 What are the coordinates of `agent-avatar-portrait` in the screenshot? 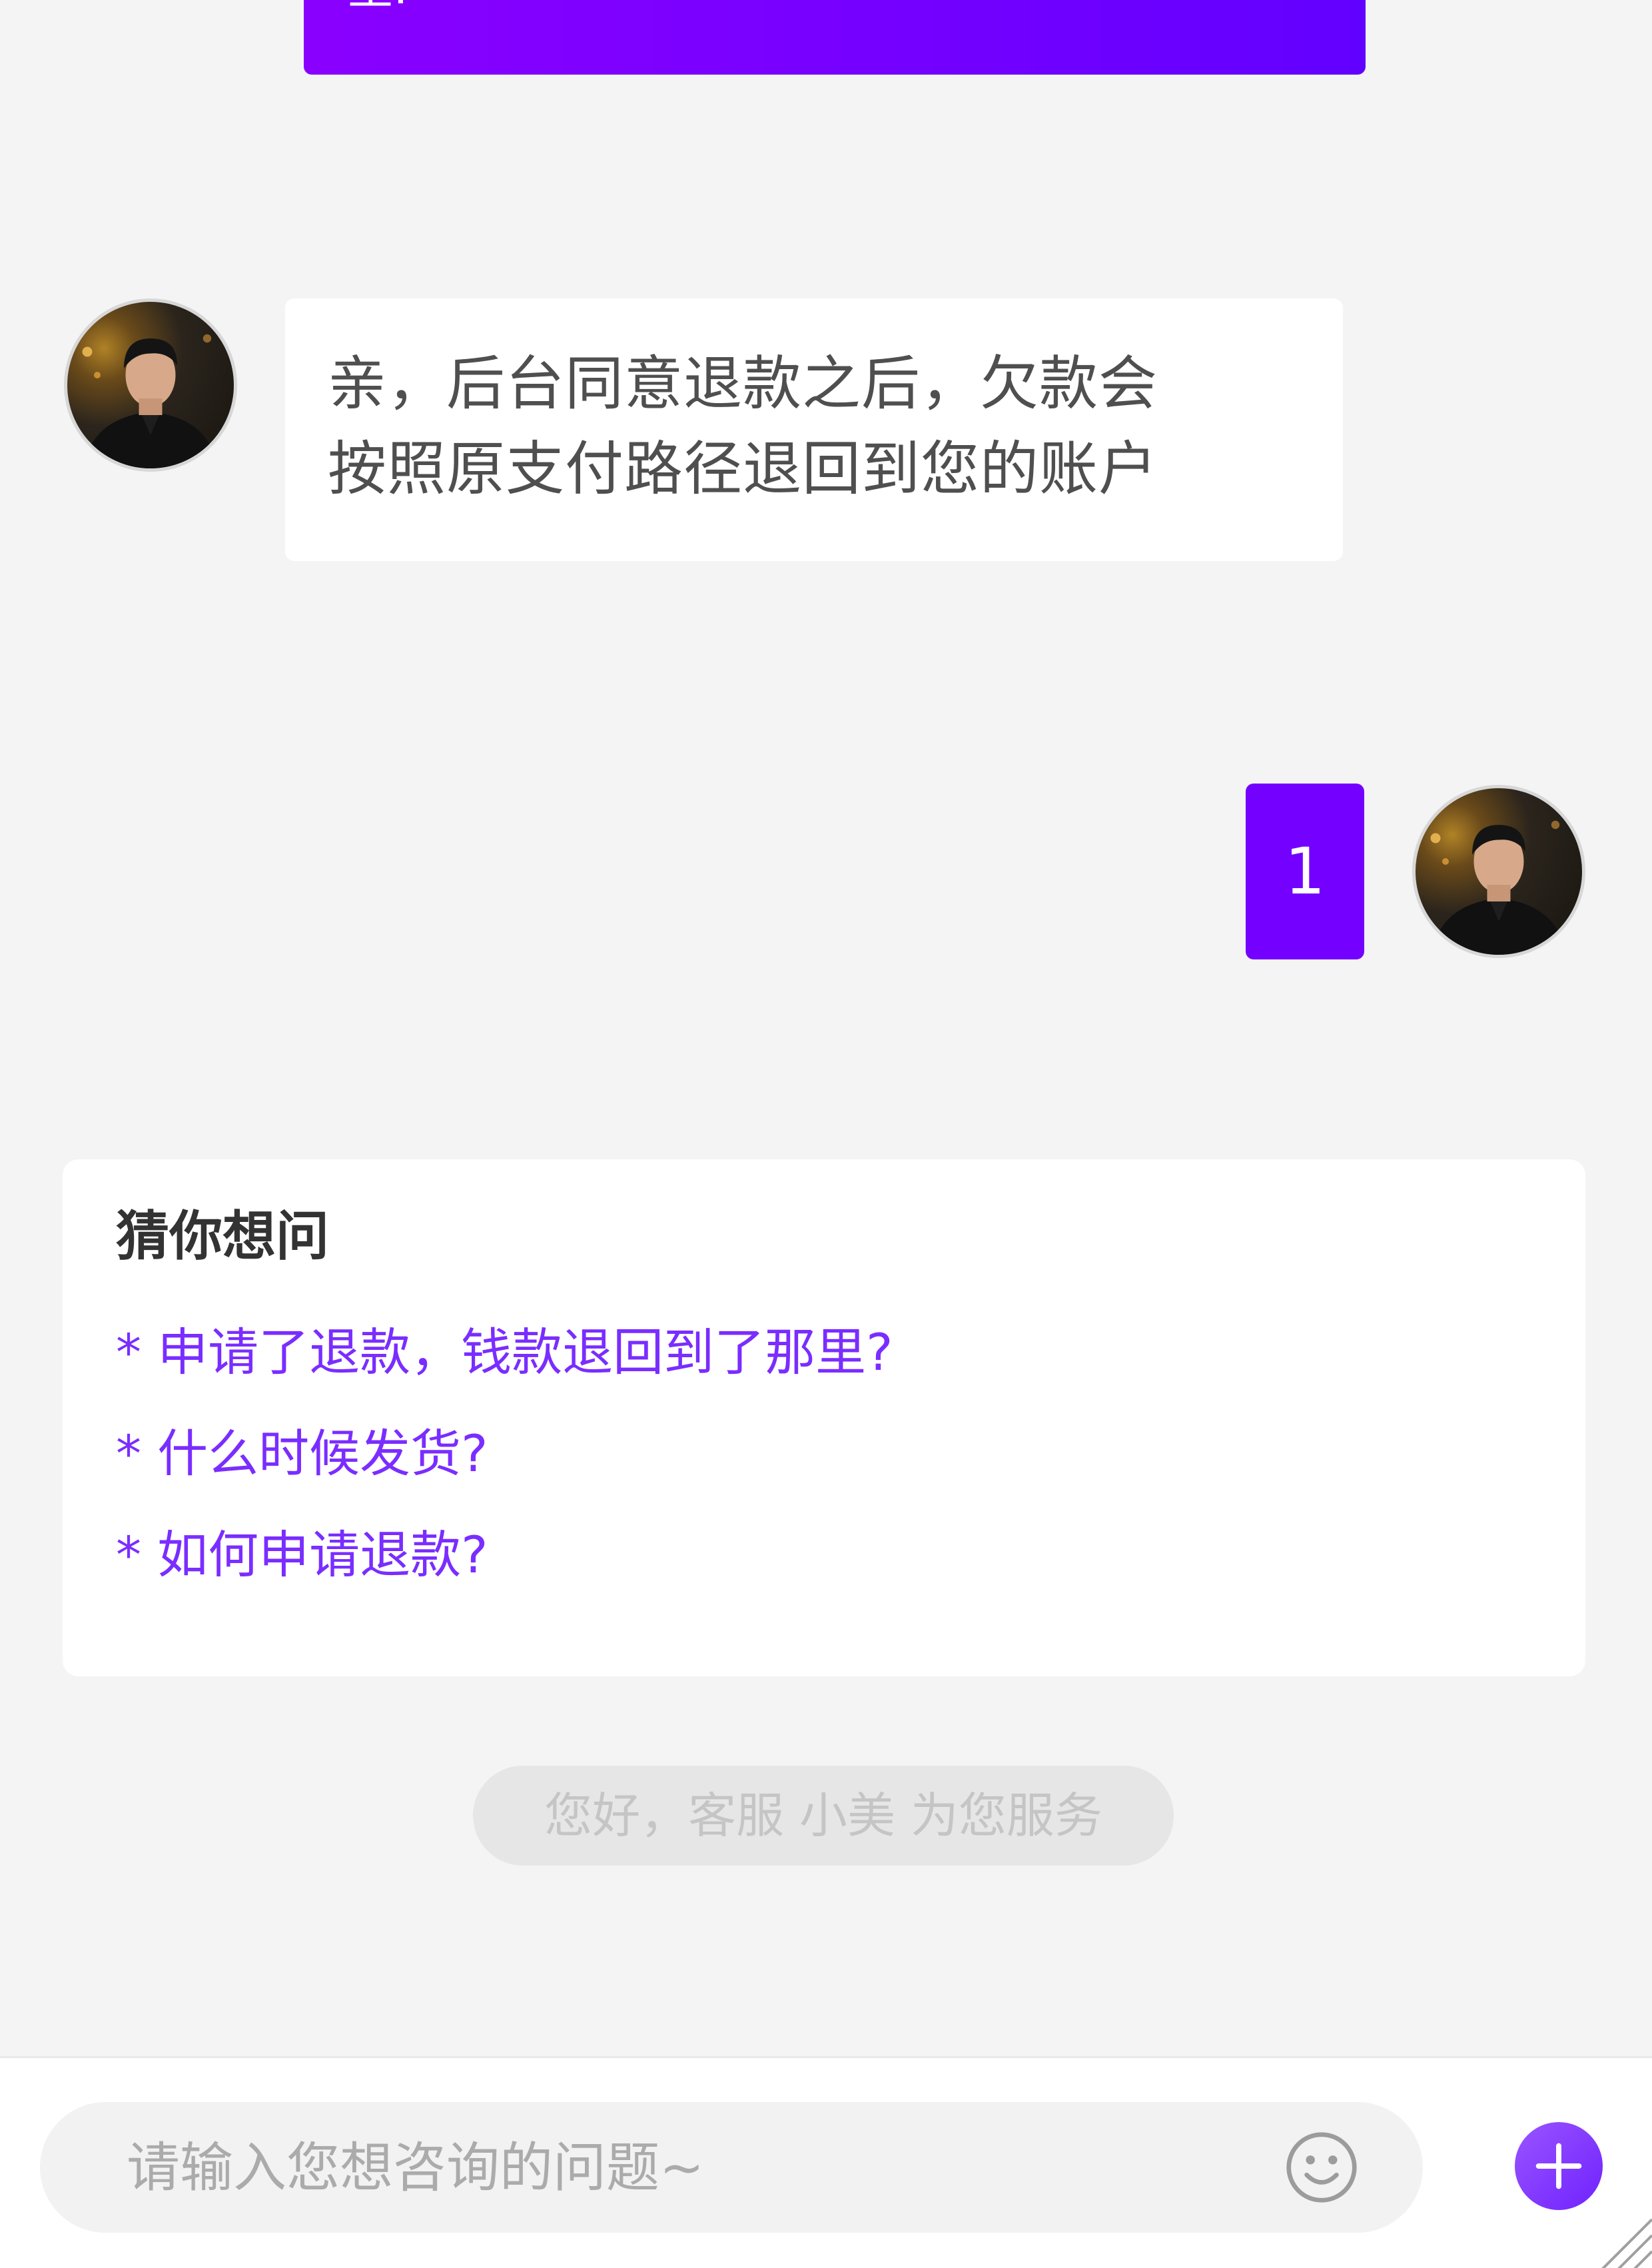 It's located at (149, 401).